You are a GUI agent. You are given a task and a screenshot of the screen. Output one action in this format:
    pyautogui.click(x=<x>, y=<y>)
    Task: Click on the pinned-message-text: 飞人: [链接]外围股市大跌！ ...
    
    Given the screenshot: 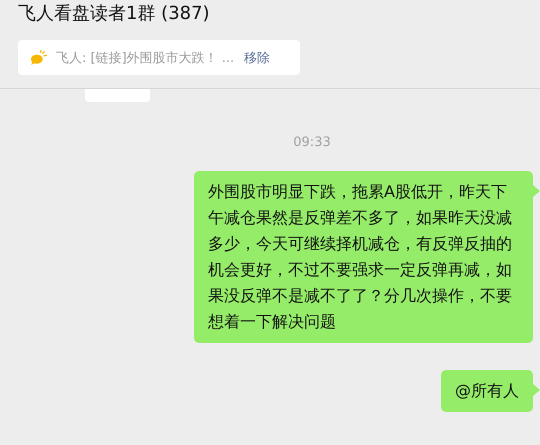 What is the action you would take?
    pyautogui.click(x=145, y=58)
    